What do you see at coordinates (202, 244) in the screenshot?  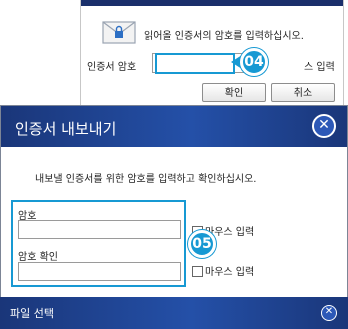 I see `callout-badge-05: 05` at bounding box center [202, 244].